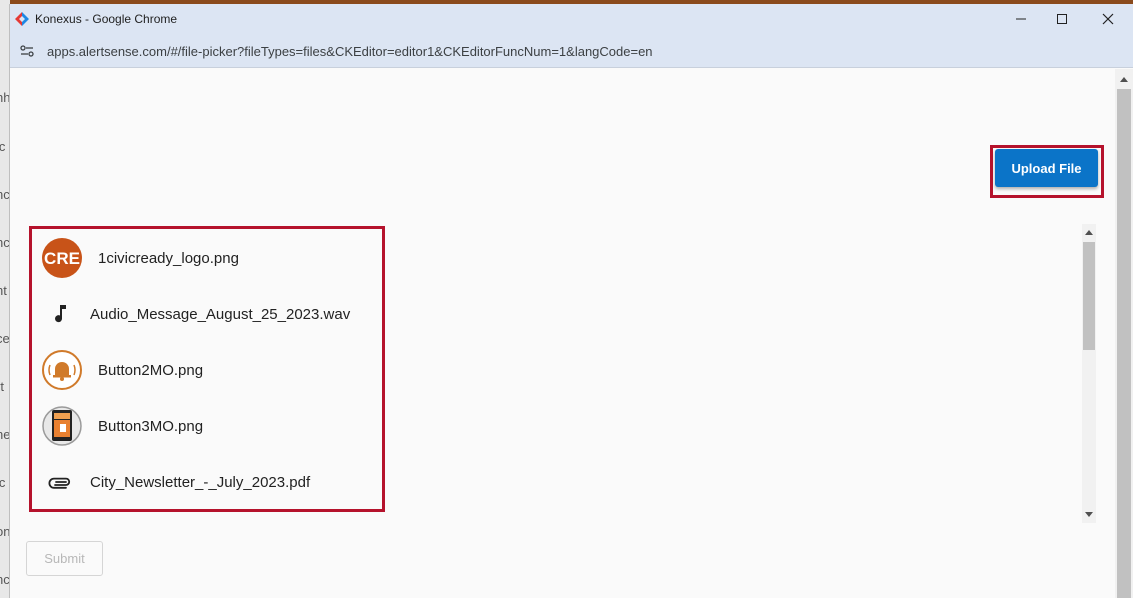  What do you see at coordinates (106, 19) in the screenshot?
I see `window-title: Konexus - Google Chrome` at bounding box center [106, 19].